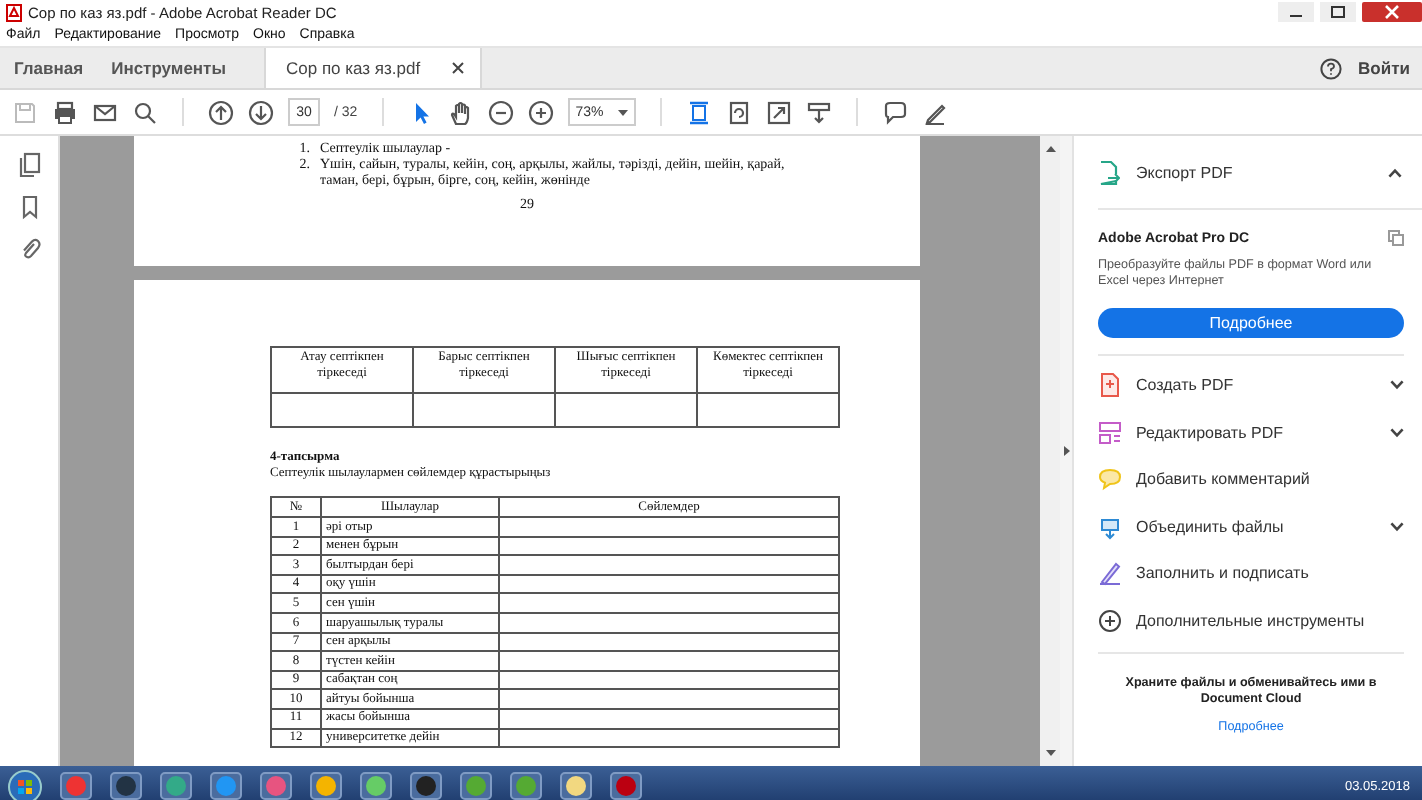 The image size is (1422, 800). Describe the element at coordinates (1110, 526) in the screenshot. I see `combine-files-icon` at that location.